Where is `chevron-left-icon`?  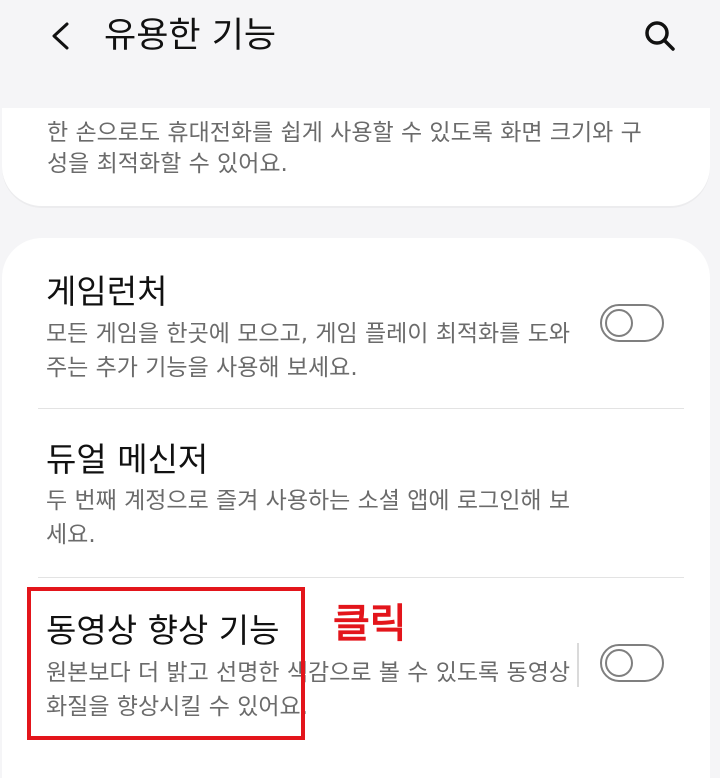 chevron-left-icon is located at coordinates (60, 36).